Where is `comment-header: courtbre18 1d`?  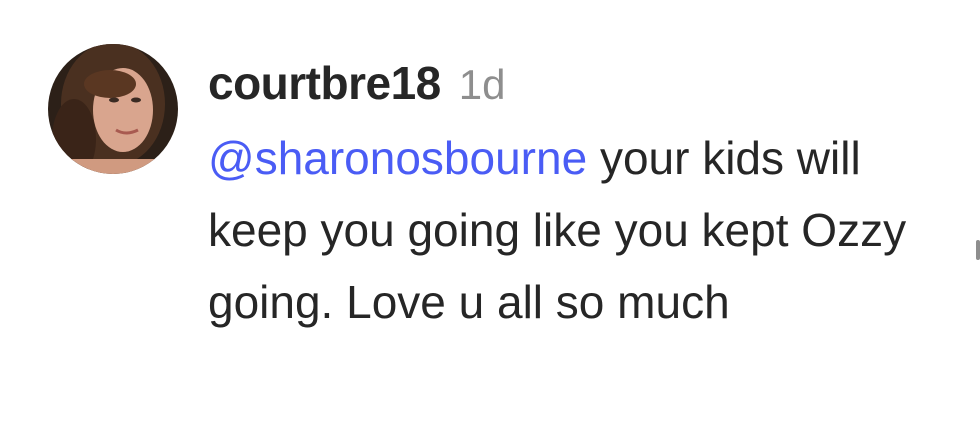
comment-header: courtbre18 1d is located at coordinates (568, 84).